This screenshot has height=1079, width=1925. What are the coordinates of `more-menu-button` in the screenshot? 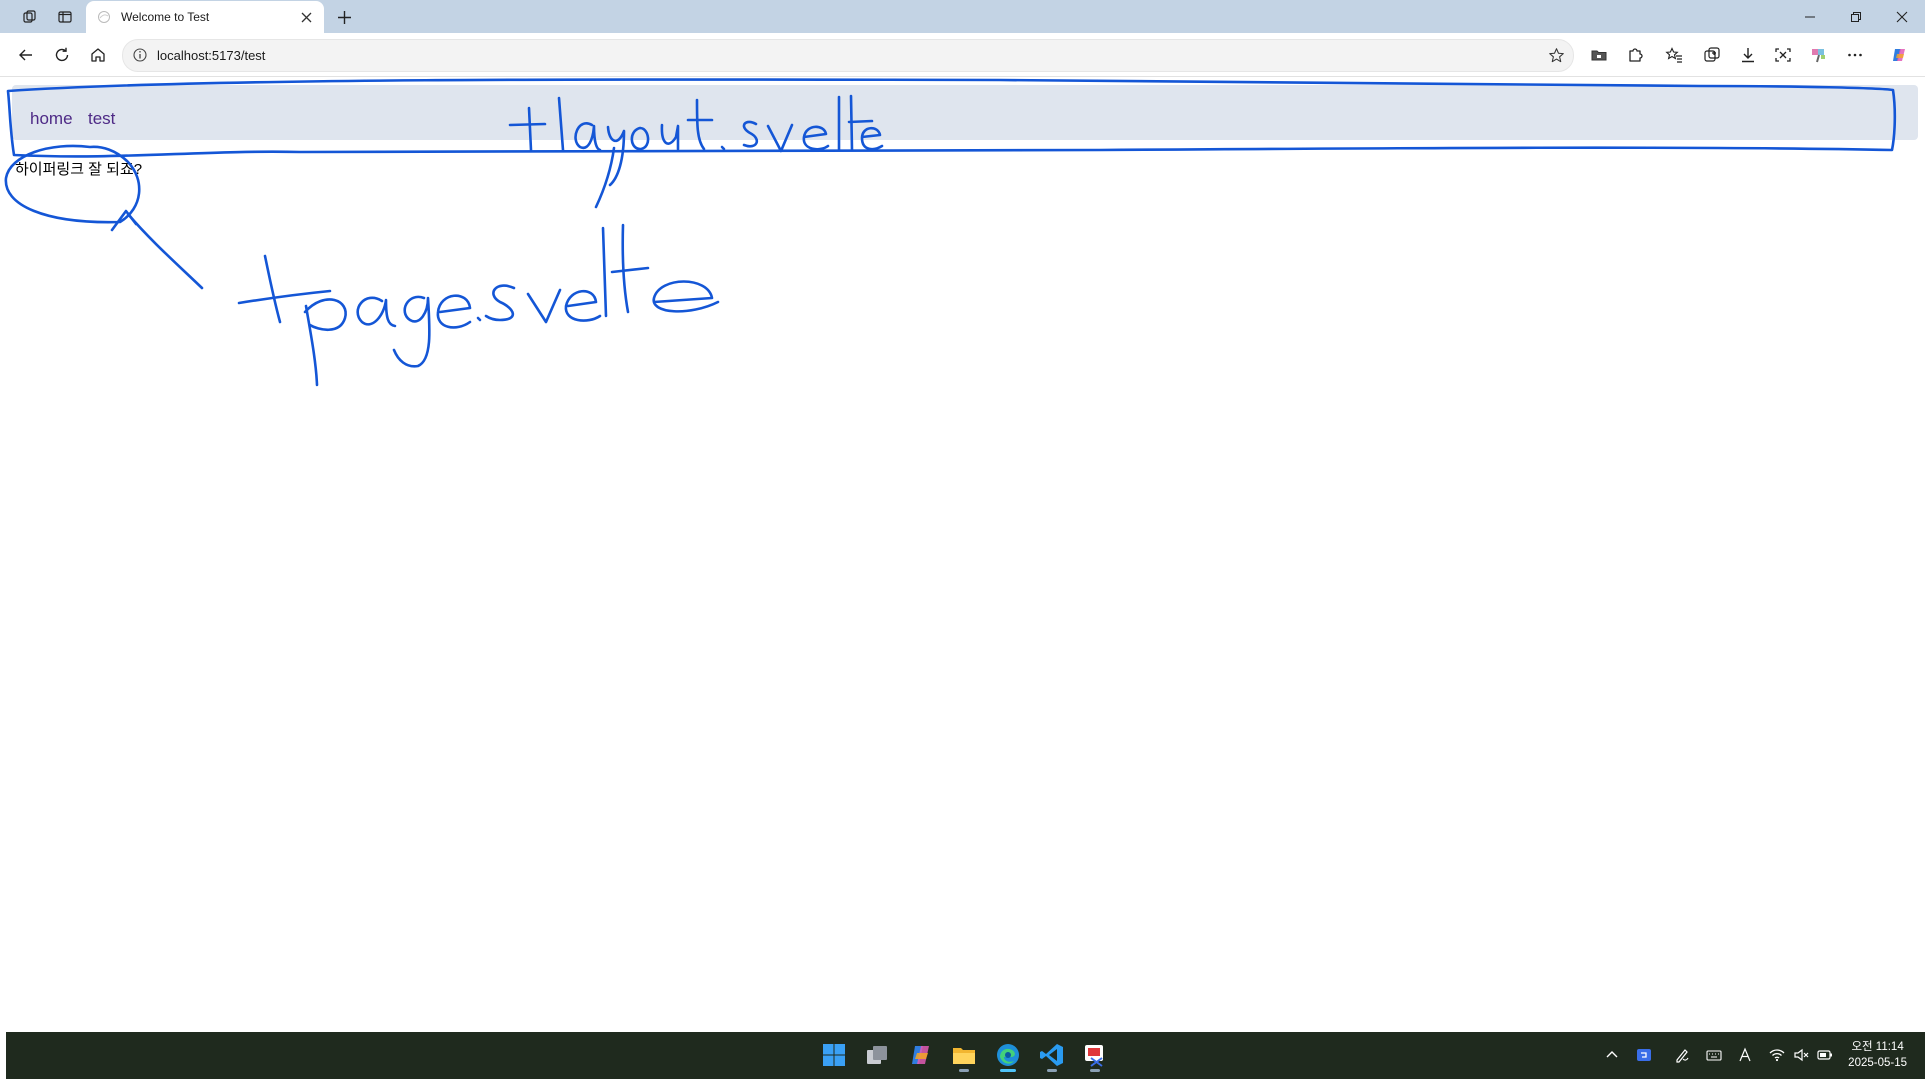 It's located at (1855, 55).